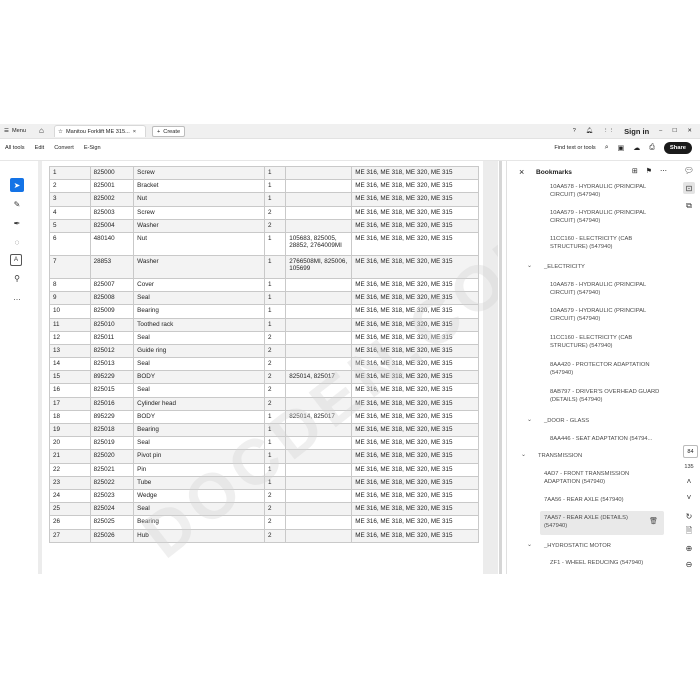 This screenshot has height=700, width=700. What do you see at coordinates (112, 311) in the screenshot?
I see `table-cell-code: 825009` at bounding box center [112, 311].